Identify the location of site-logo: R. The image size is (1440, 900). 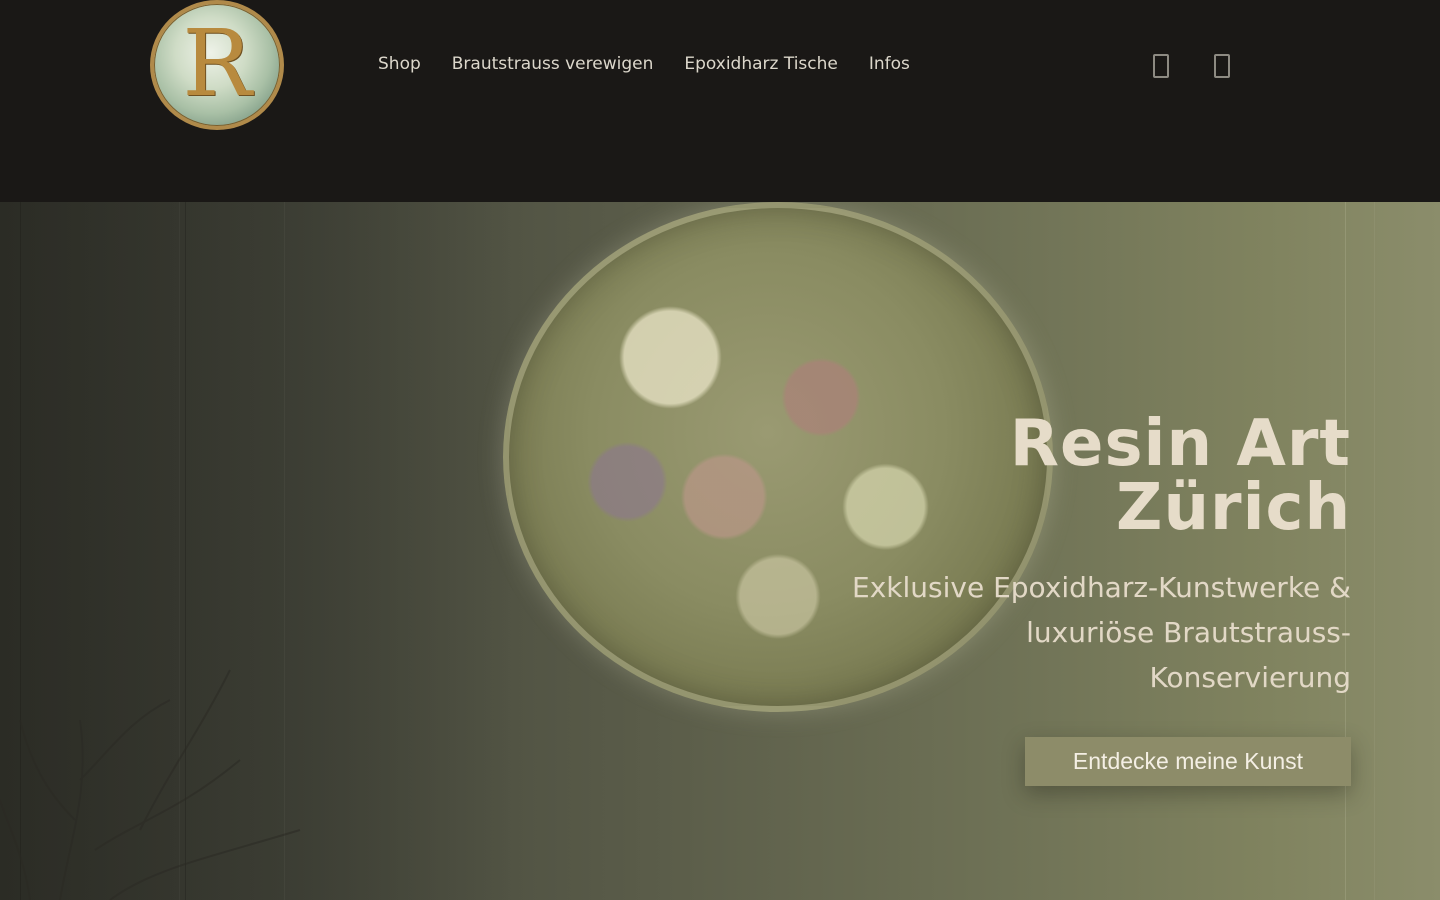
(217, 65).